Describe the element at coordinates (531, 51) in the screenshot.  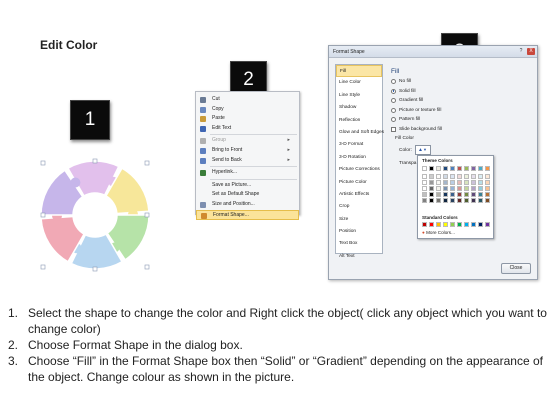
I see `close-icon: X` at that location.